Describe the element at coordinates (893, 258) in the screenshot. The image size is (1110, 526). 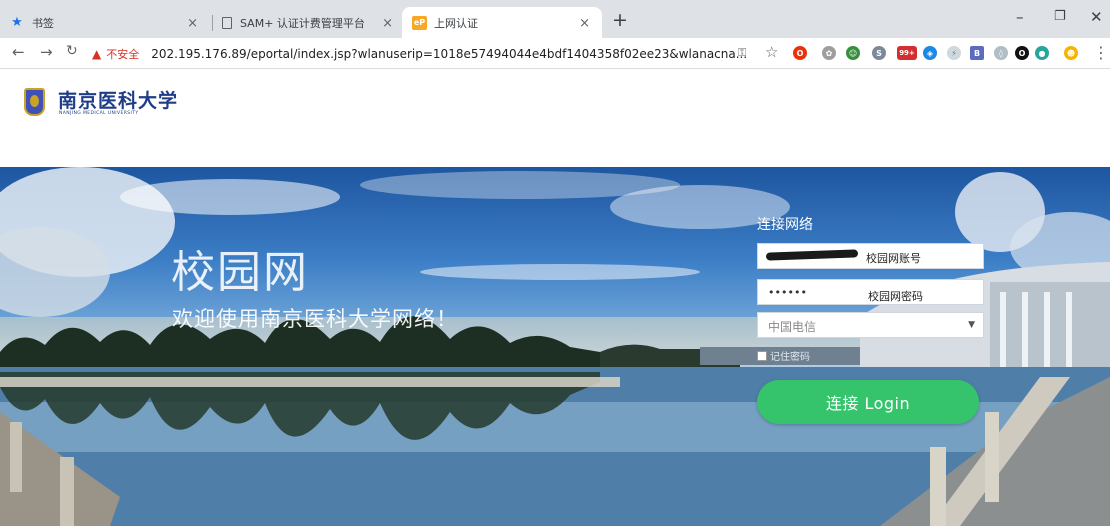
I see `username-label: 校园网账号` at that location.